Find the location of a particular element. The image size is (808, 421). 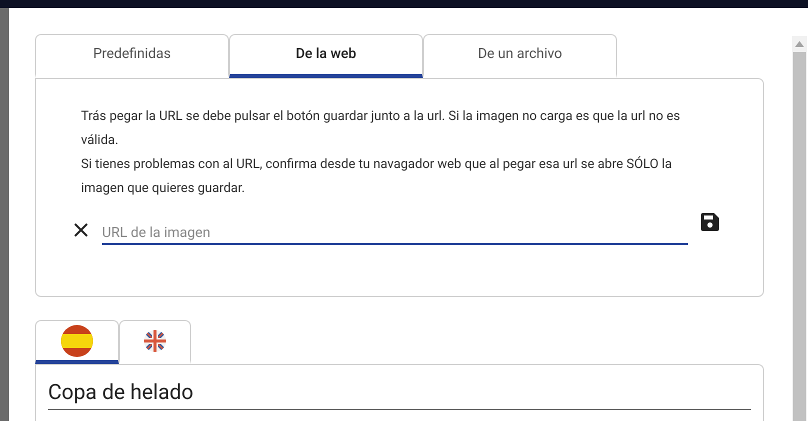

scrollbar is located at coordinates (799, 228).